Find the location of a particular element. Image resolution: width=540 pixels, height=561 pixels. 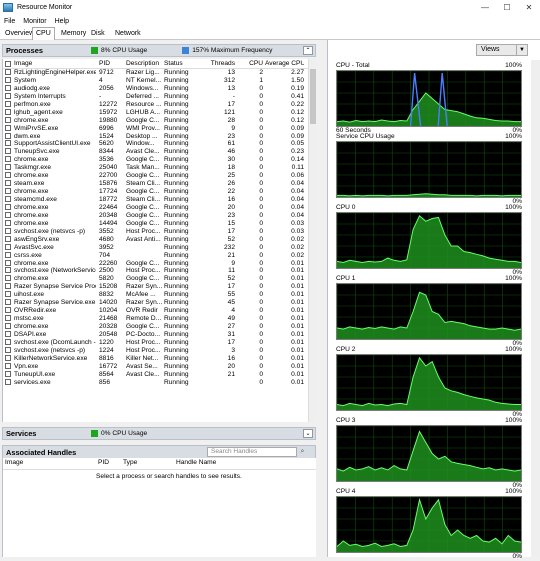

table-row: Vpn.exe 16772 Avast Se... Running 20 0 0.01 is located at coordinates (155, 366).